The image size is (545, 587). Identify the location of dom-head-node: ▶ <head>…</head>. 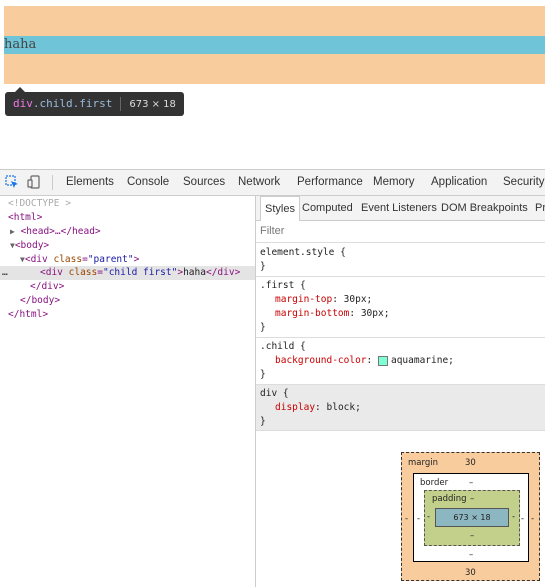
(55, 232).